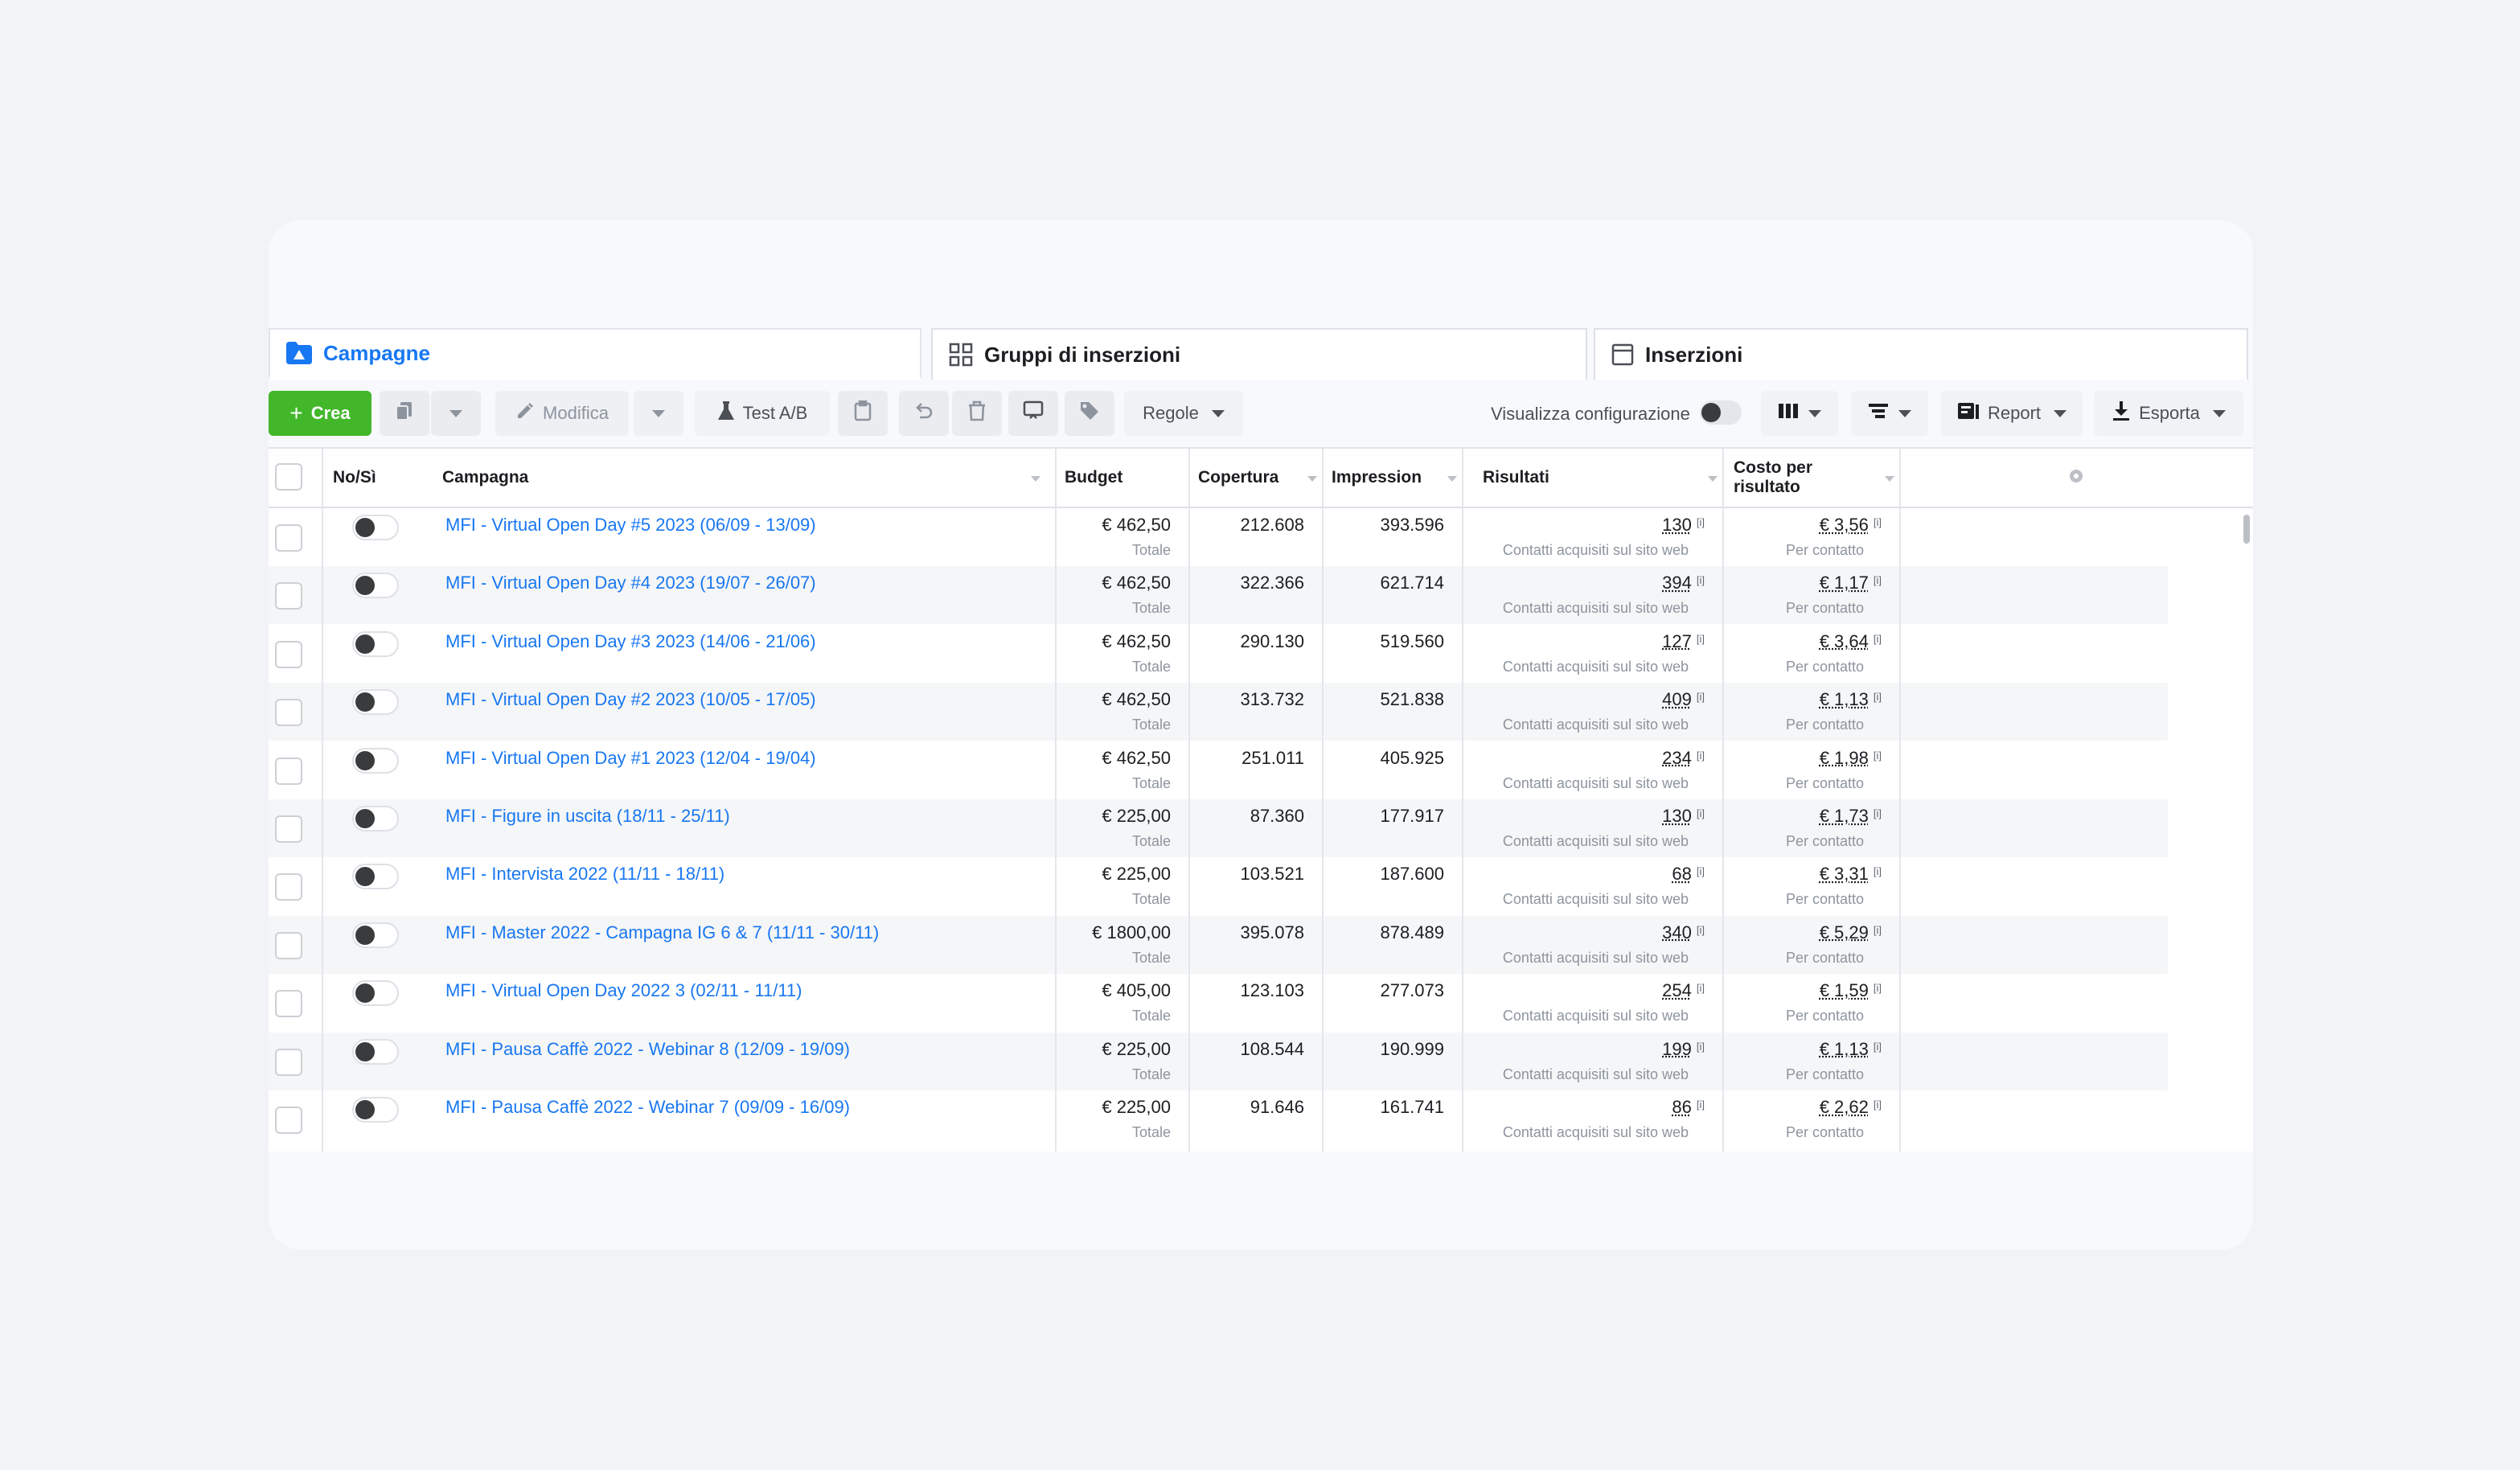 This screenshot has width=2520, height=1470. What do you see at coordinates (1721, 412) in the screenshot?
I see `view-config-toggle` at bounding box center [1721, 412].